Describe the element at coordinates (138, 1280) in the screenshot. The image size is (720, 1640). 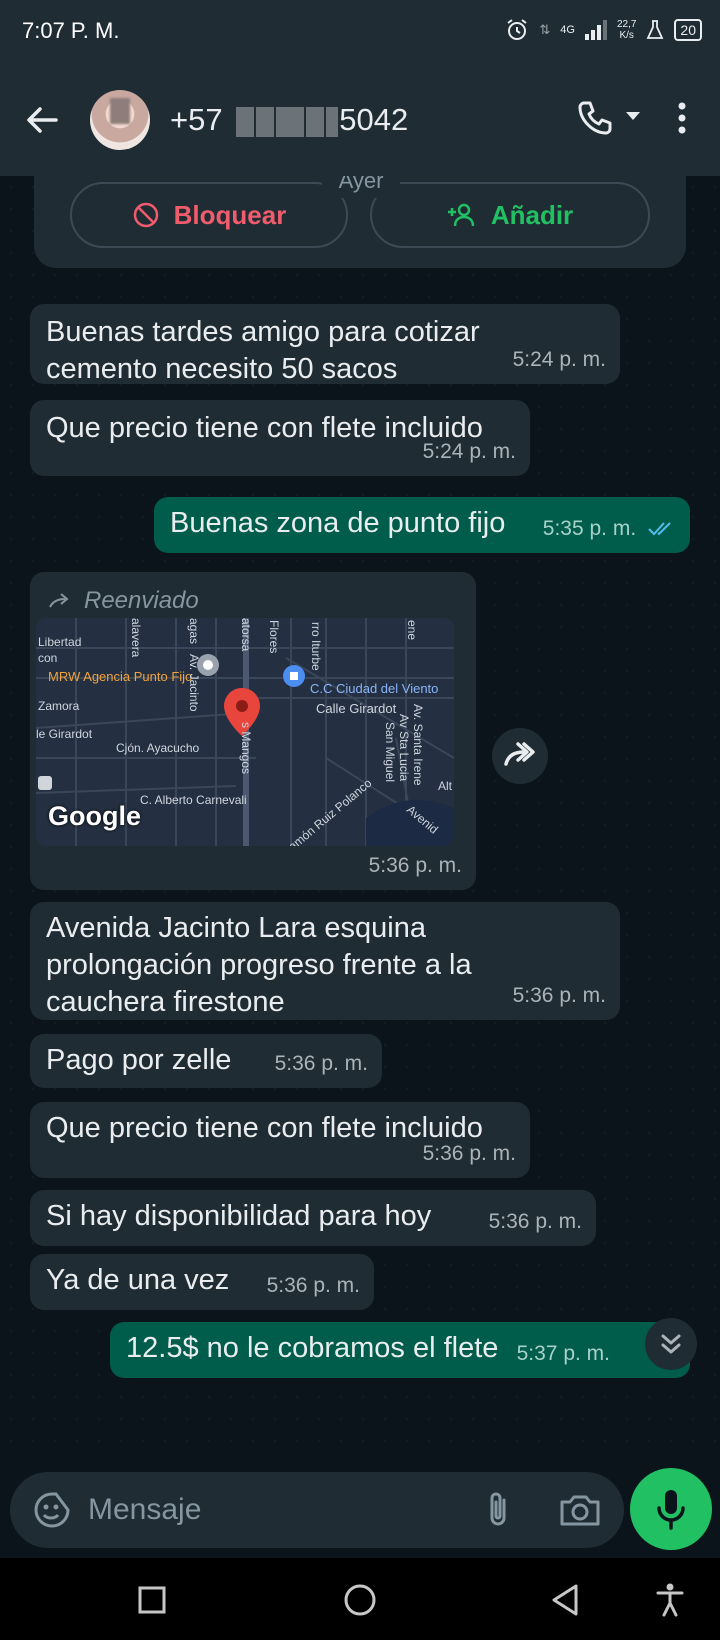
I see `message-text: Ya de una vez` at that location.